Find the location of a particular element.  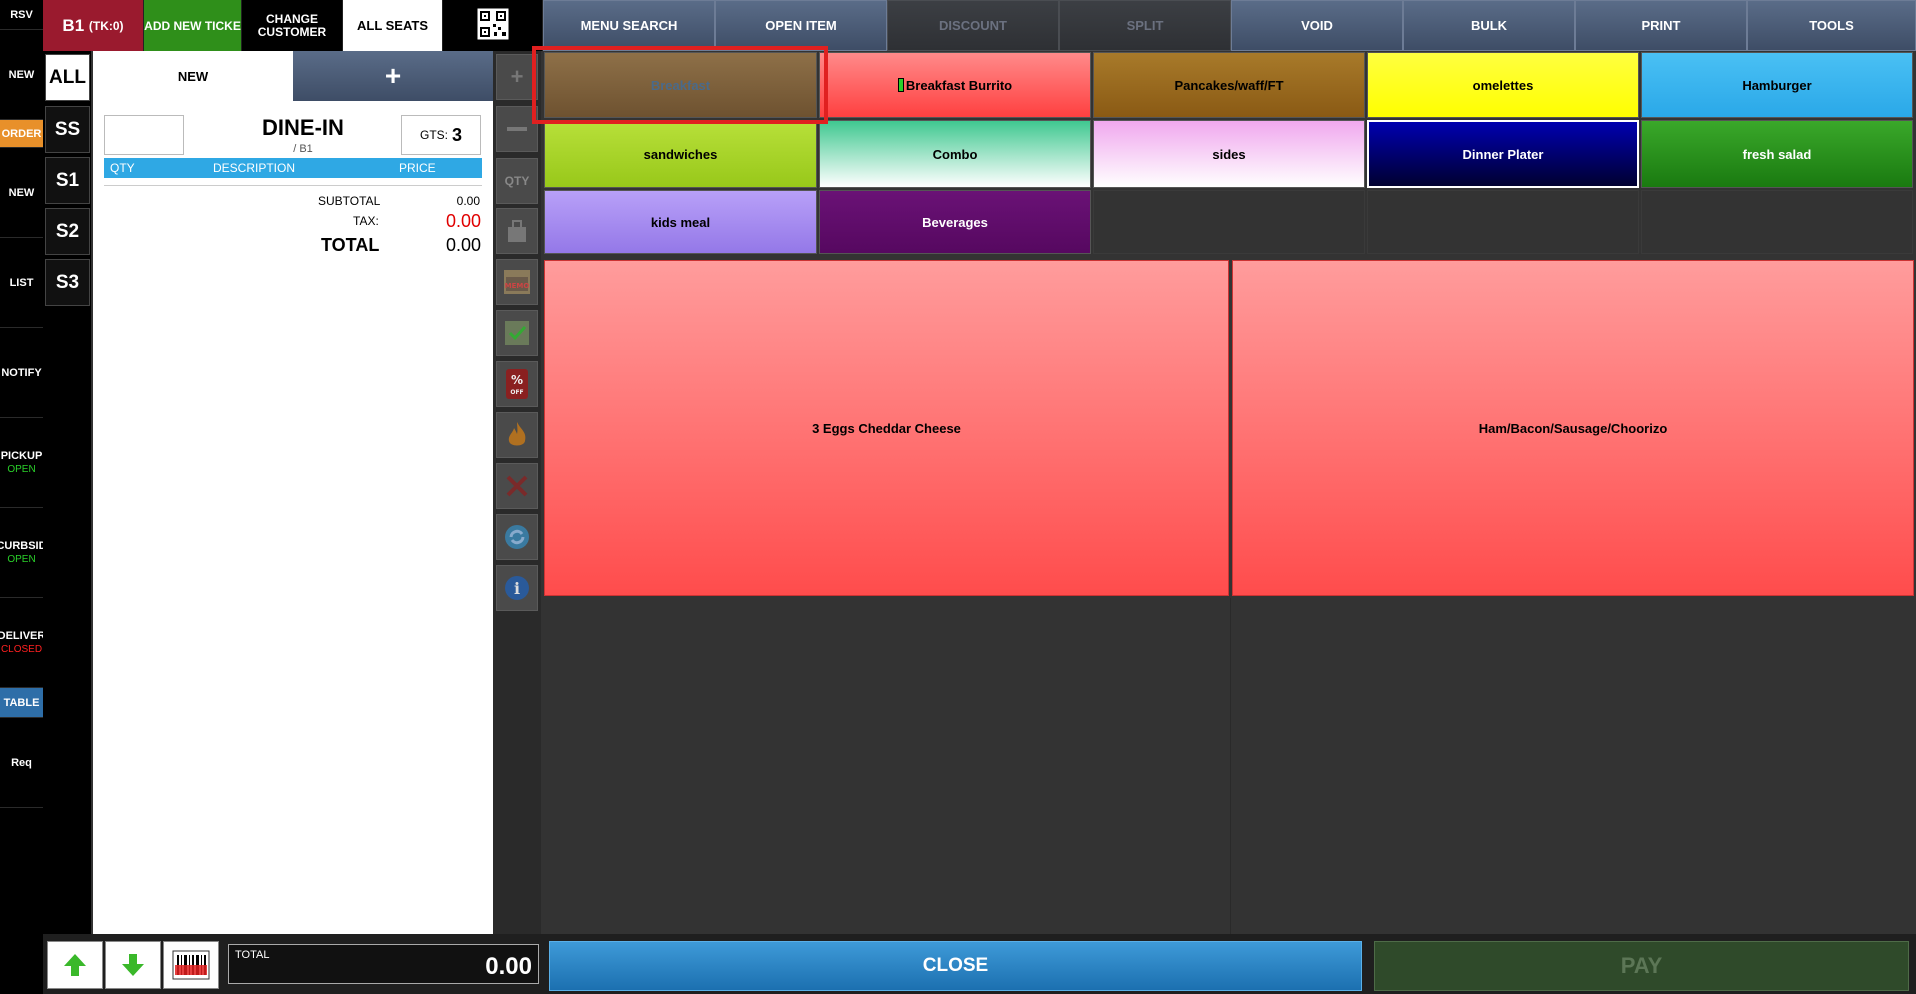

nav-table-label: TABLE is located at coordinates (21, 702).